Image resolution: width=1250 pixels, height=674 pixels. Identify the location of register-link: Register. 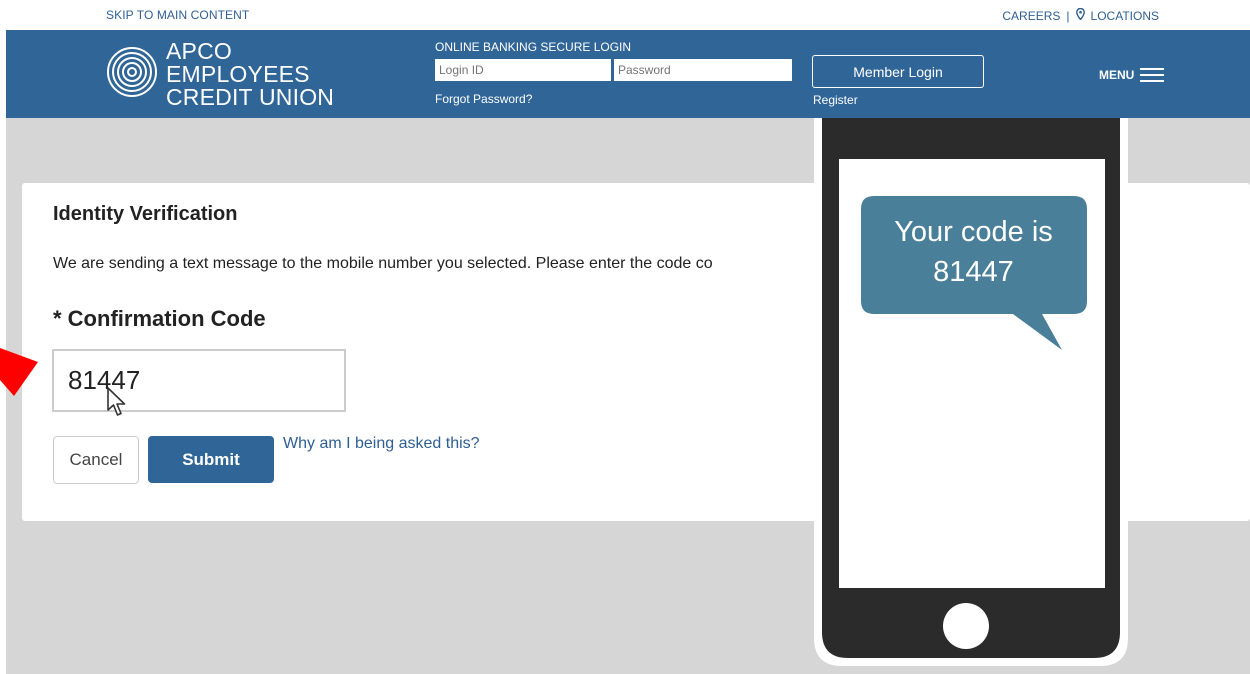
(835, 100).